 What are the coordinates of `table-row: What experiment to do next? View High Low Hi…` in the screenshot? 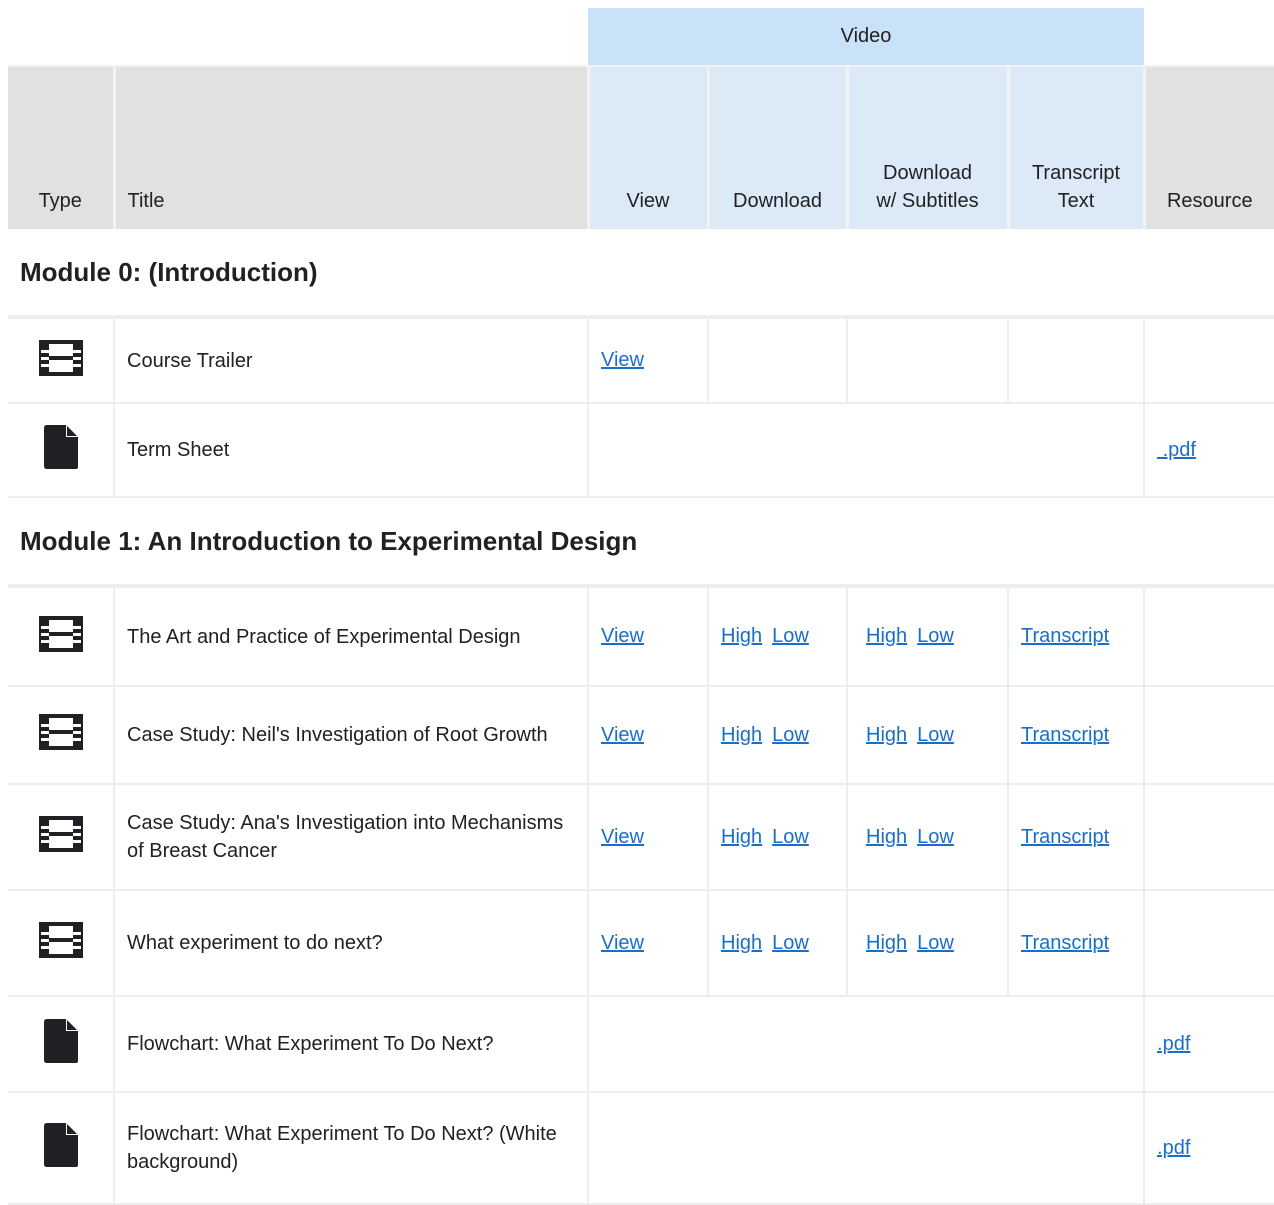 It's located at (641, 943).